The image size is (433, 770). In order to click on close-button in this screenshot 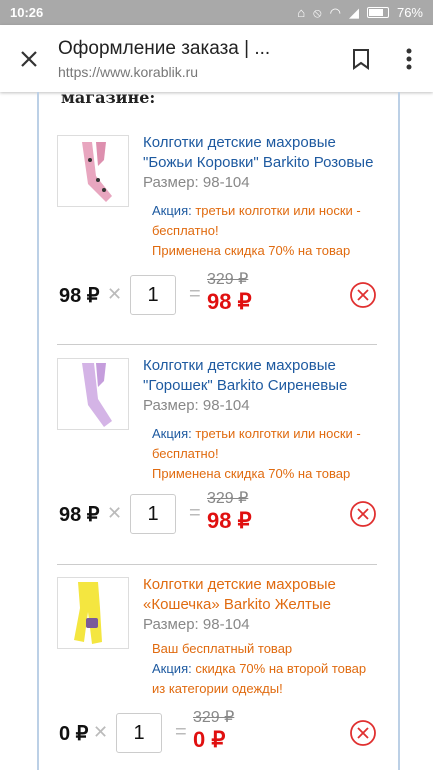, I will do `click(29, 59)`.